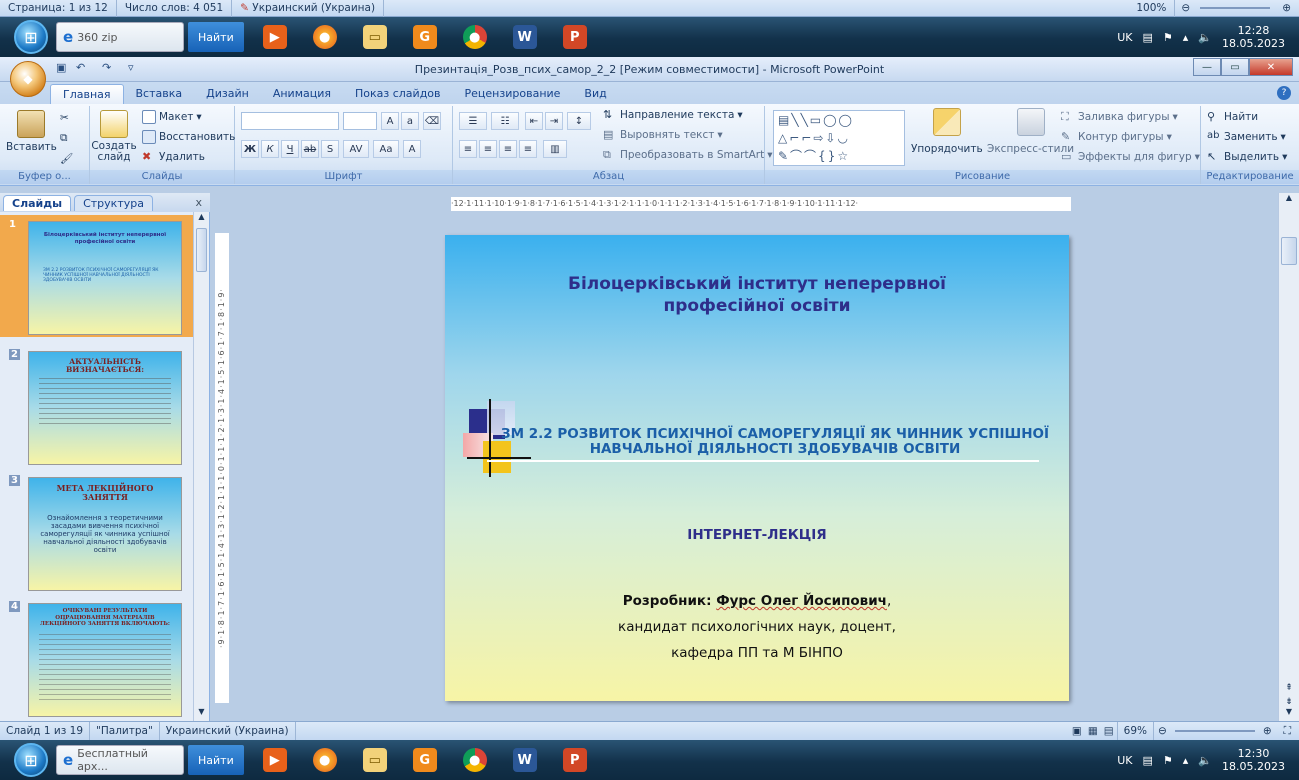 The width and height of the screenshot is (1299, 780). Describe the element at coordinates (64, 118) in the screenshot. I see `cut-icon: ✂` at that location.